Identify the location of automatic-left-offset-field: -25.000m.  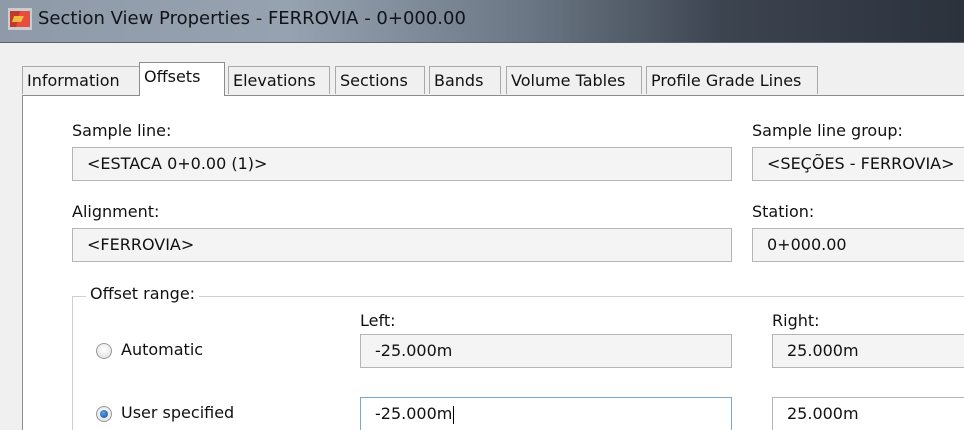
(546, 351).